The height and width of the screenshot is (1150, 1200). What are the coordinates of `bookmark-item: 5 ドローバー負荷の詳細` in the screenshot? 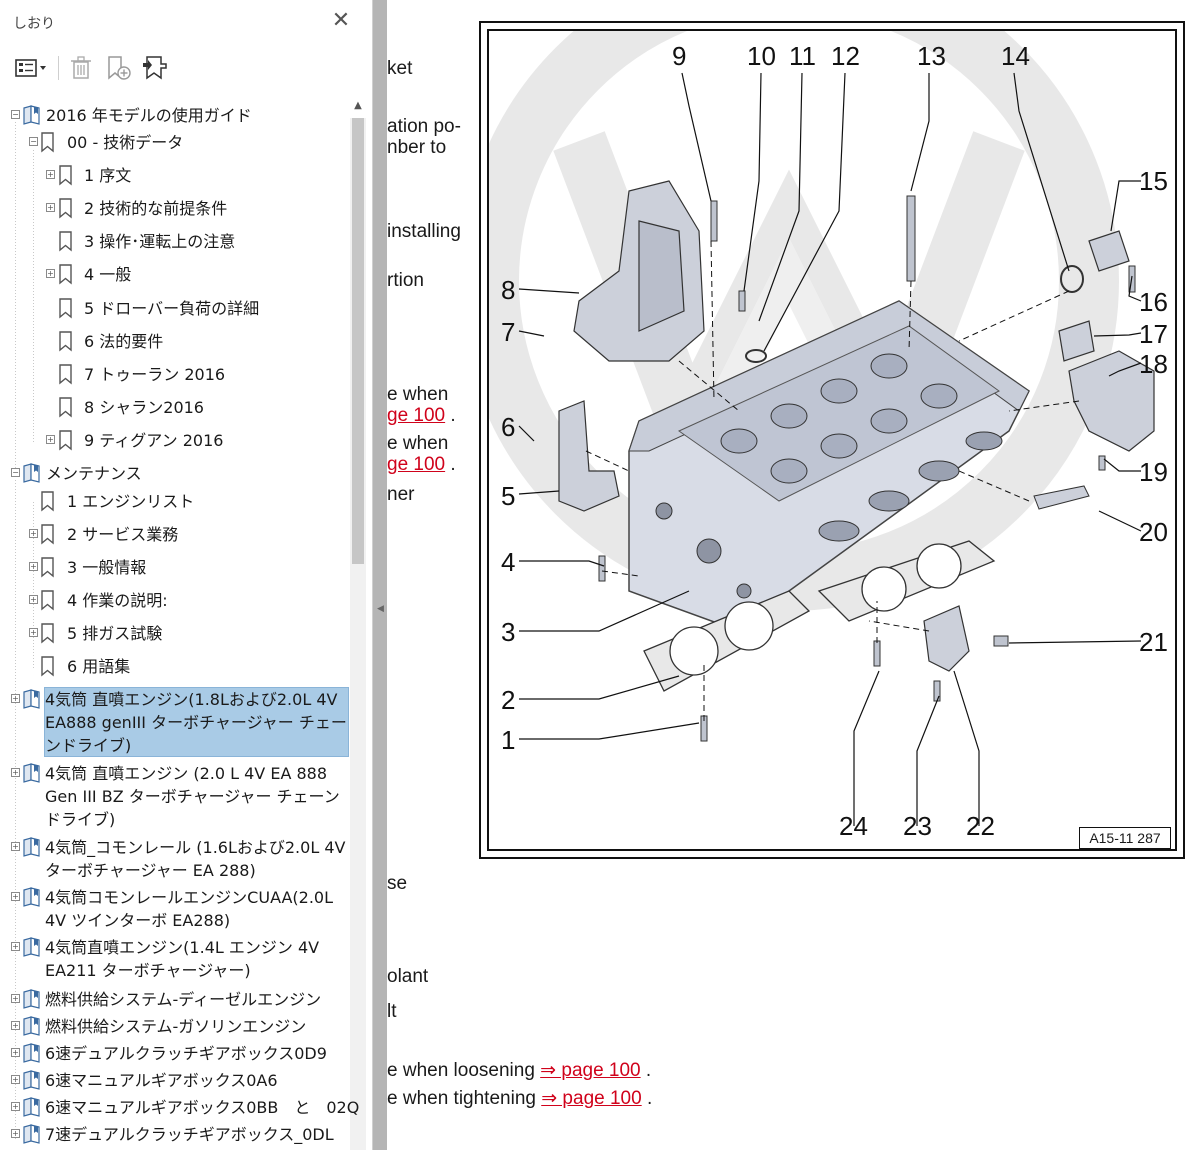 It's located at (172, 309).